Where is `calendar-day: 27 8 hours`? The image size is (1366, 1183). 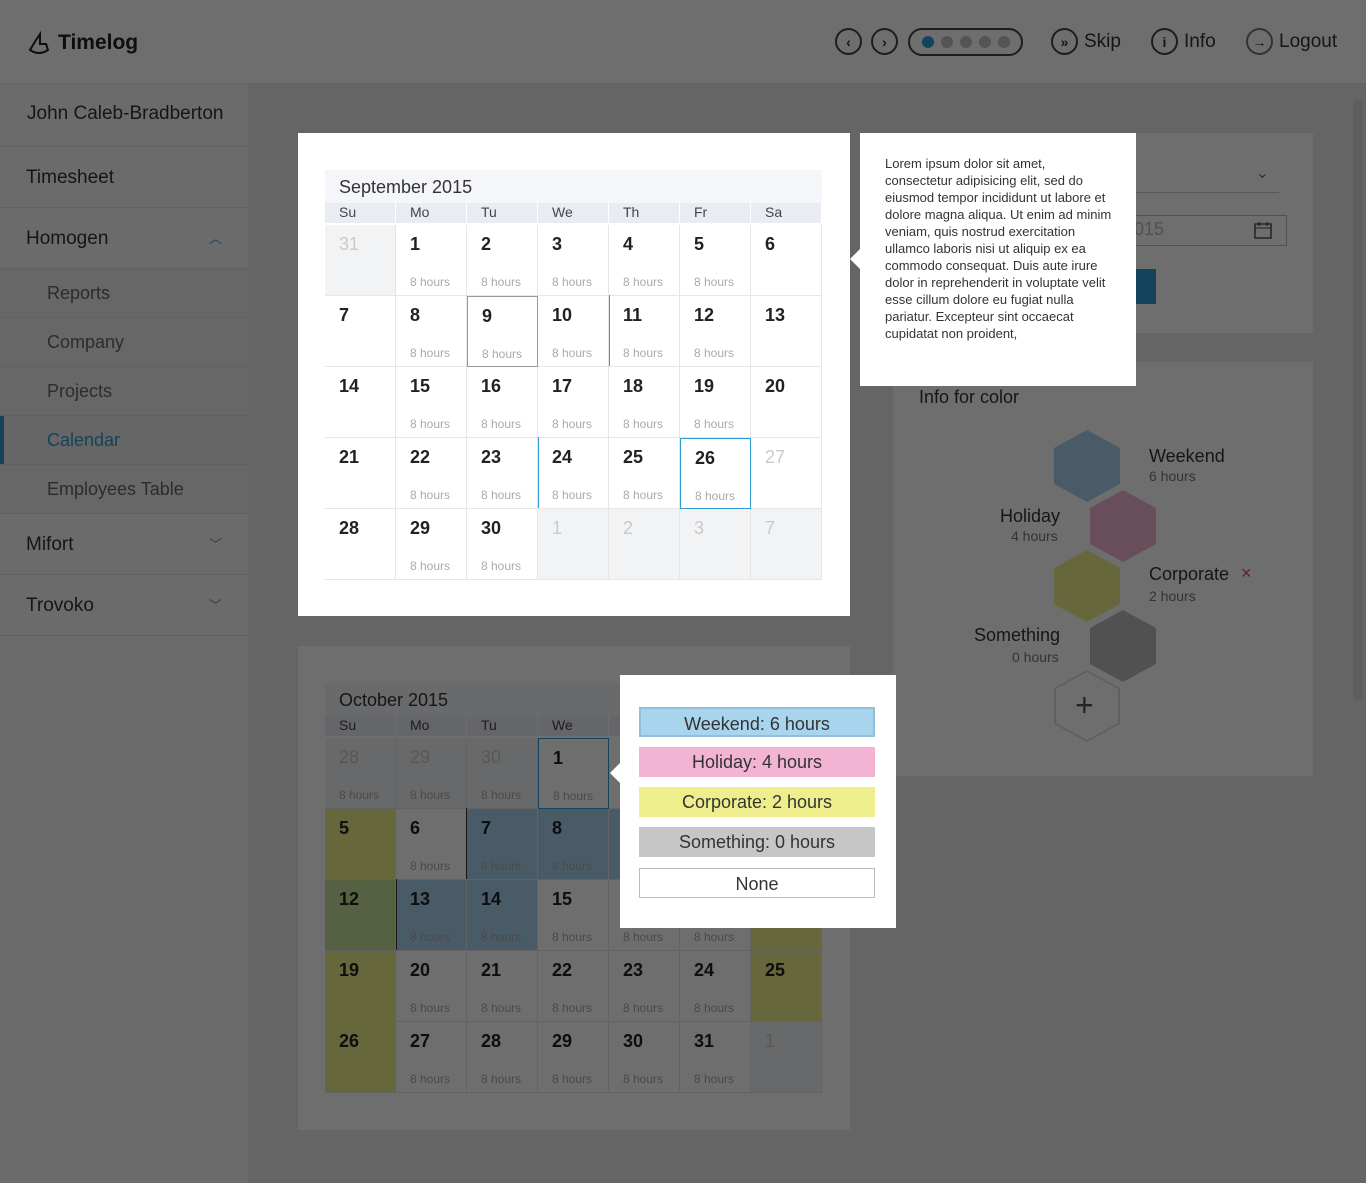 calendar-day: 27 8 hours is located at coordinates (431, 1057).